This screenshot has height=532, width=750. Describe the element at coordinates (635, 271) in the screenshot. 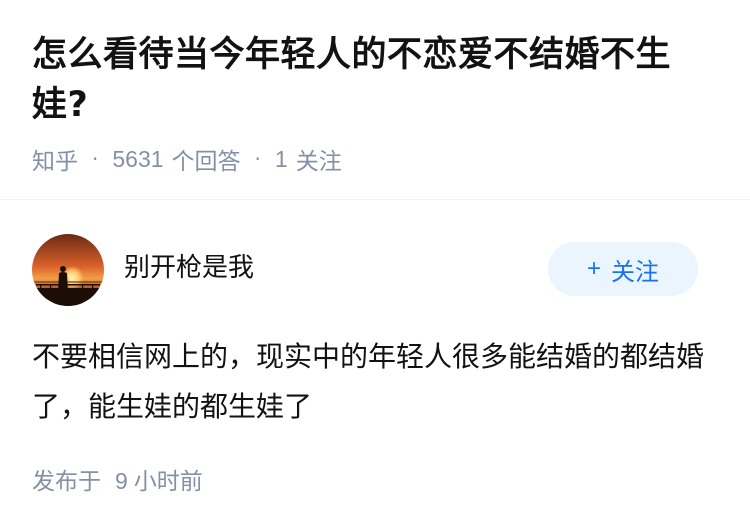

I see `follow-button-label: 关注` at that location.